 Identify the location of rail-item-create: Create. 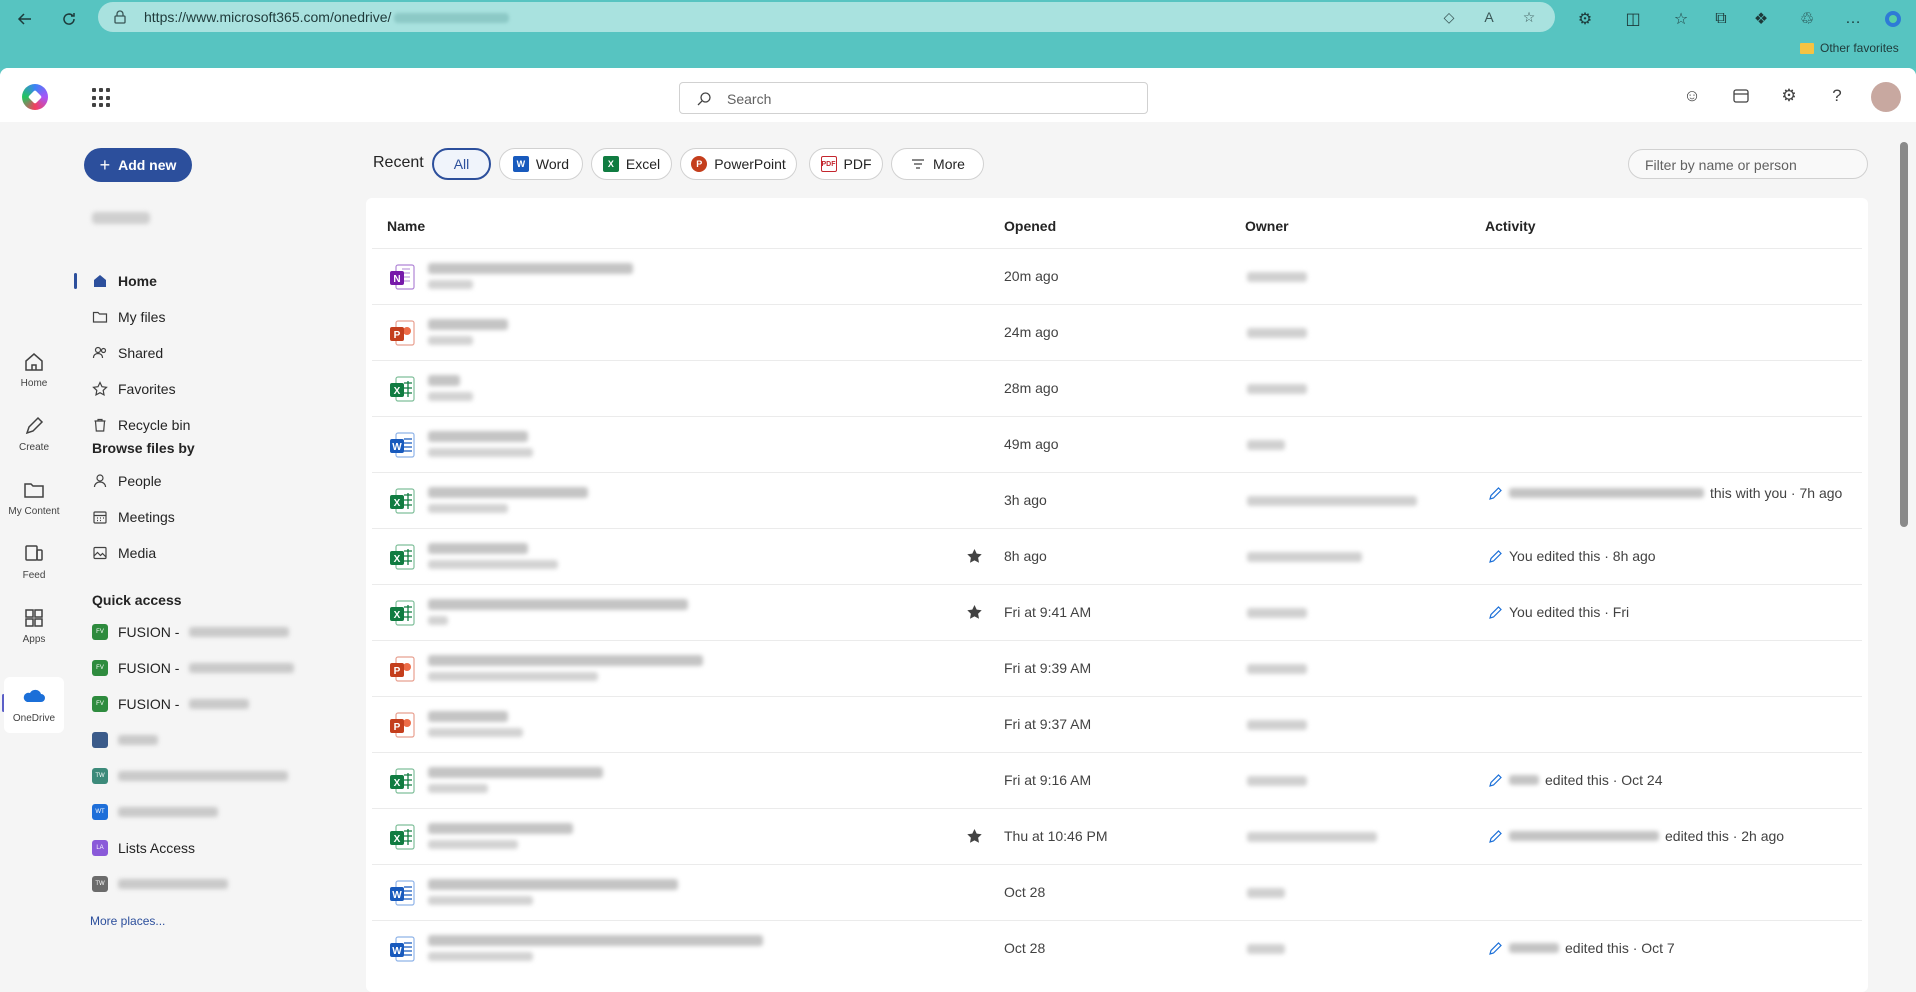
(34, 433).